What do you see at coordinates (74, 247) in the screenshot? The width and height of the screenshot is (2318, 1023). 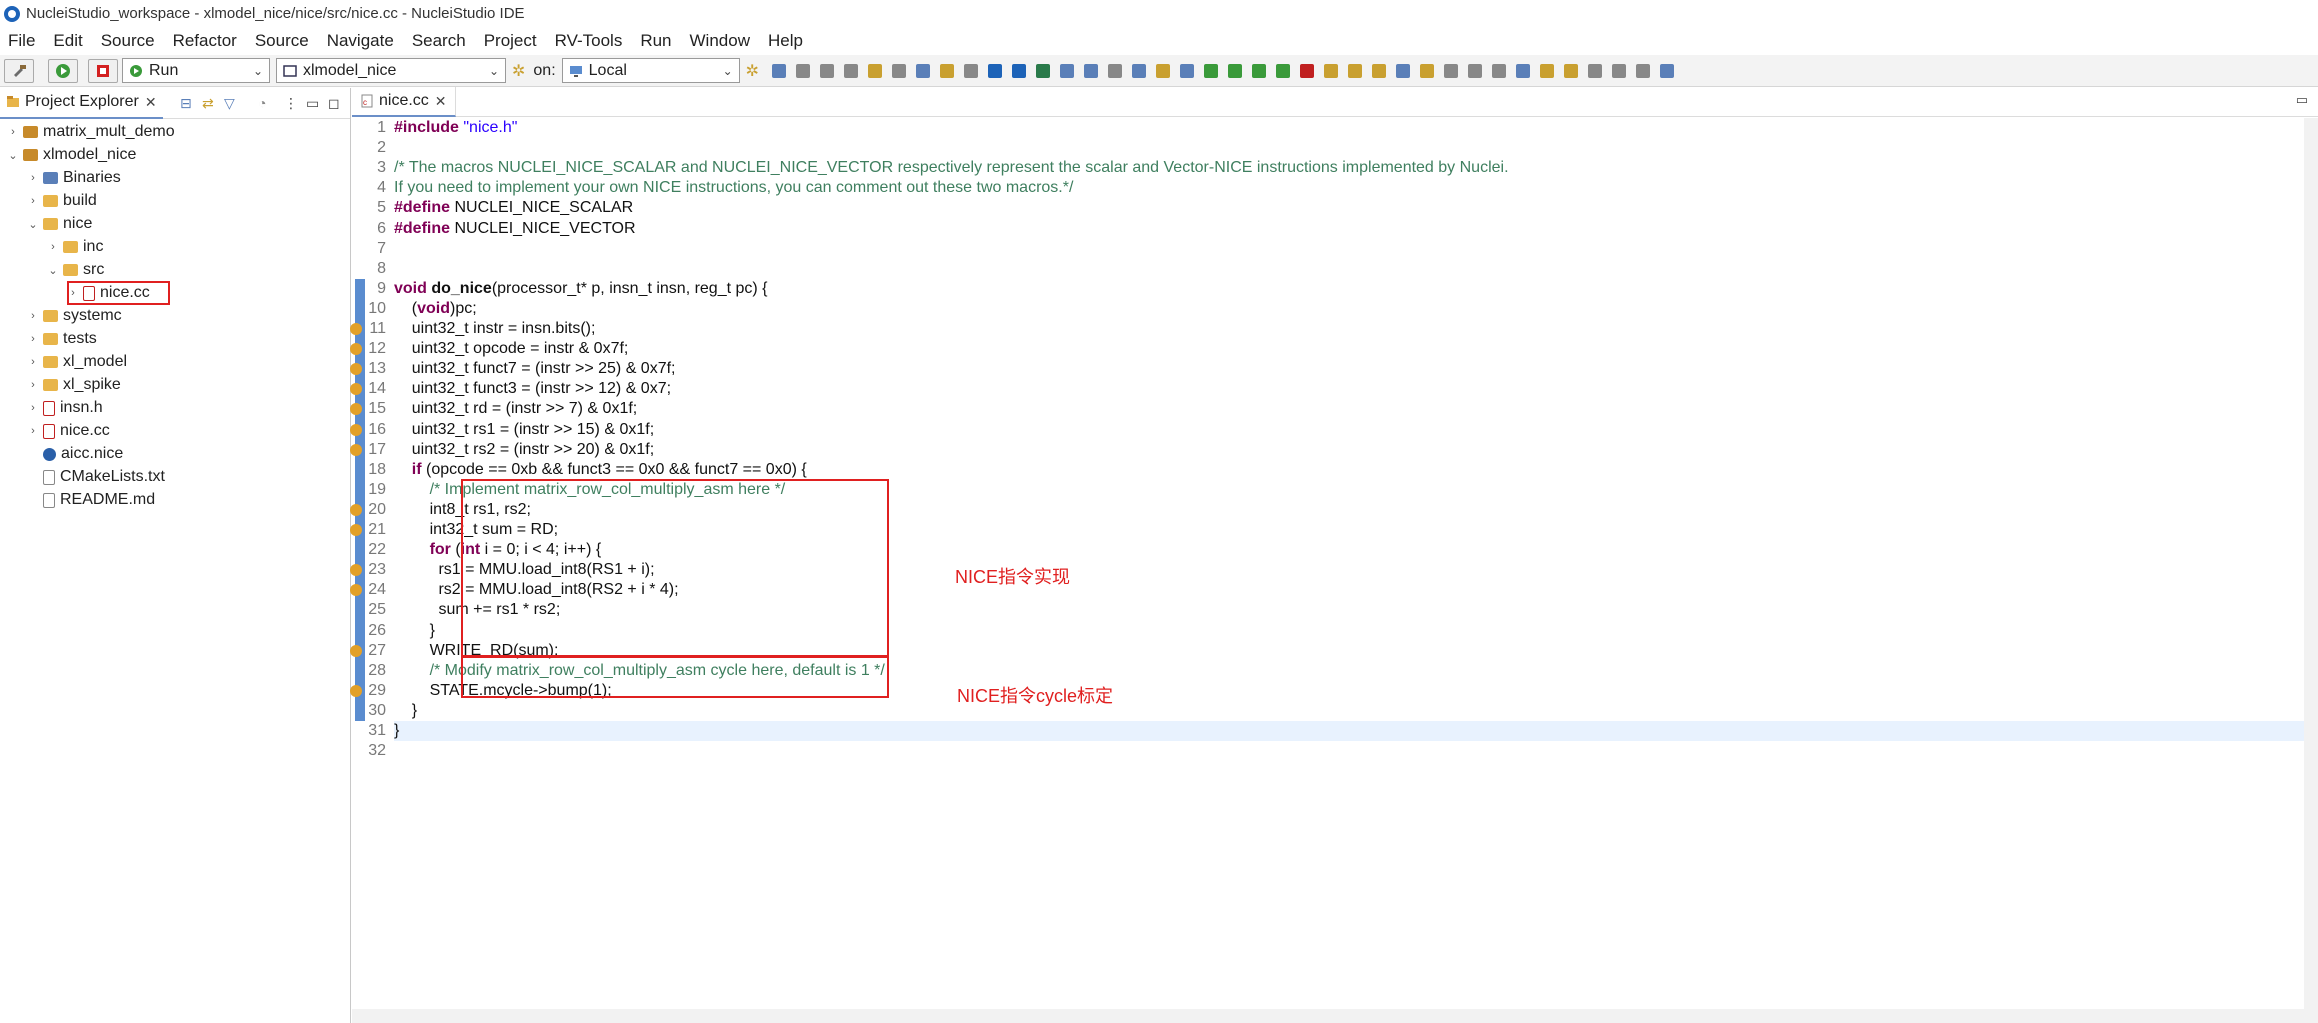 I see `tree-item: › inc` at bounding box center [74, 247].